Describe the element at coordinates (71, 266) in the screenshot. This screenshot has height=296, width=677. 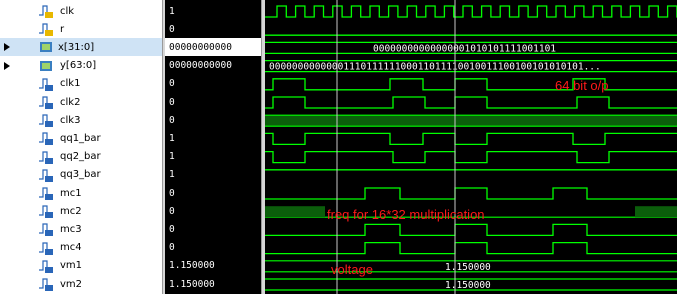
I see `signal-name: vm1` at that location.